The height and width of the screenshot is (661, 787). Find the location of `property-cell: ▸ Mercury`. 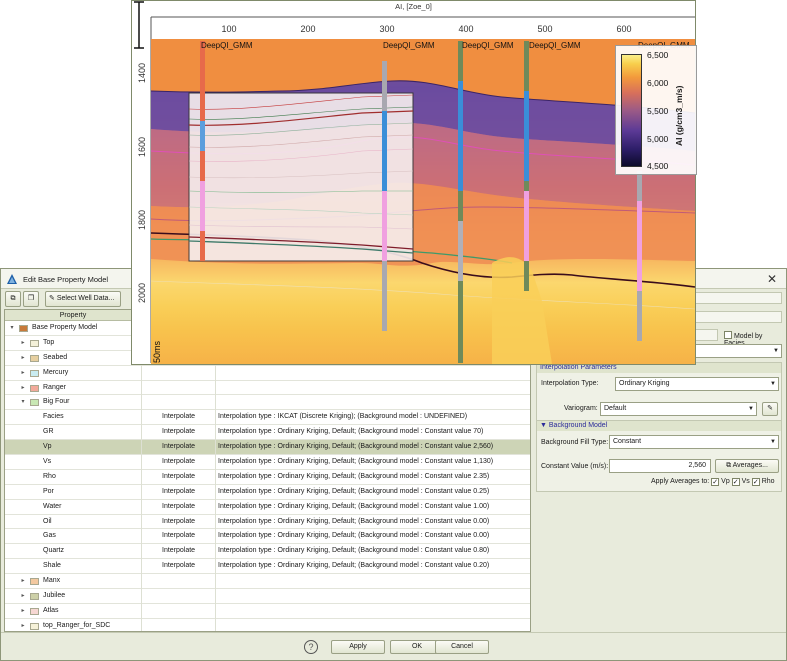

property-cell: ▸ Mercury is located at coordinates (73, 373).